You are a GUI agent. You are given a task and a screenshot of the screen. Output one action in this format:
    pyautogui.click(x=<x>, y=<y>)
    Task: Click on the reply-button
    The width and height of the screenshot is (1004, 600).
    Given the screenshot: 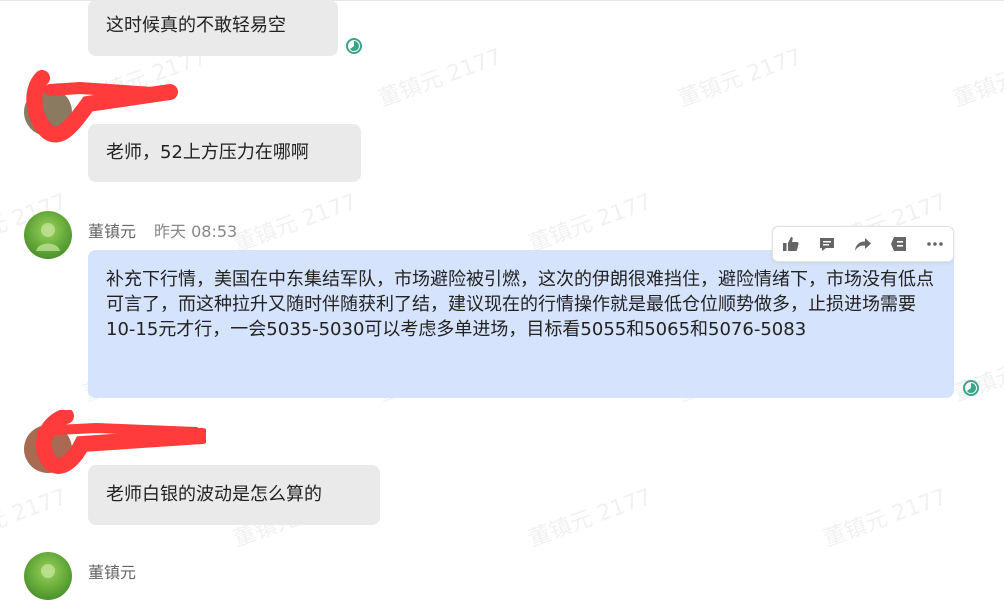 What is the action you would take?
    pyautogui.click(x=827, y=244)
    